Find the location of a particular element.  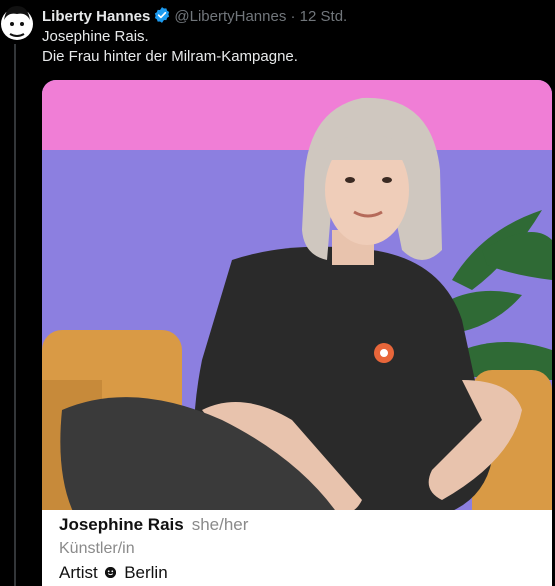

card-location-line: Artist Berlin is located at coordinates (113, 573).